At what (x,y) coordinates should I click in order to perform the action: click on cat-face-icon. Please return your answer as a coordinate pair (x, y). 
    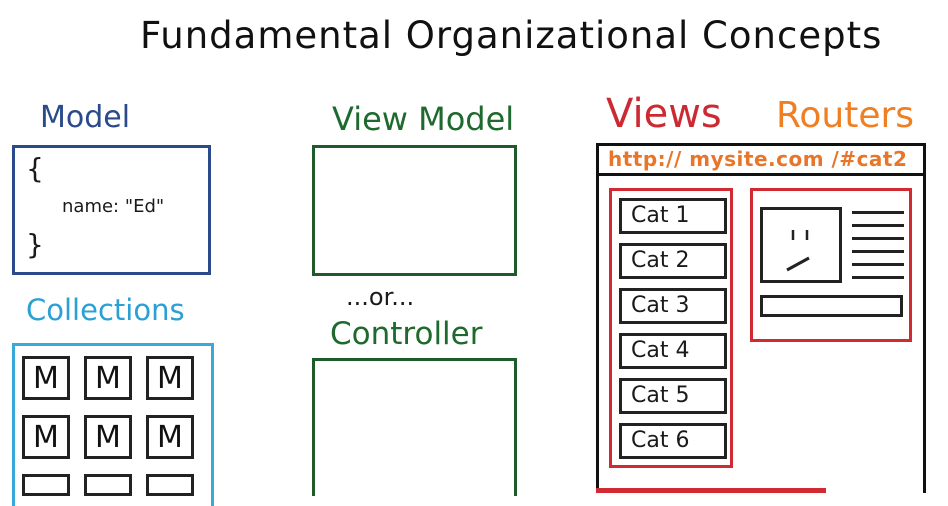
    Looking at the image, I should click on (798, 251).